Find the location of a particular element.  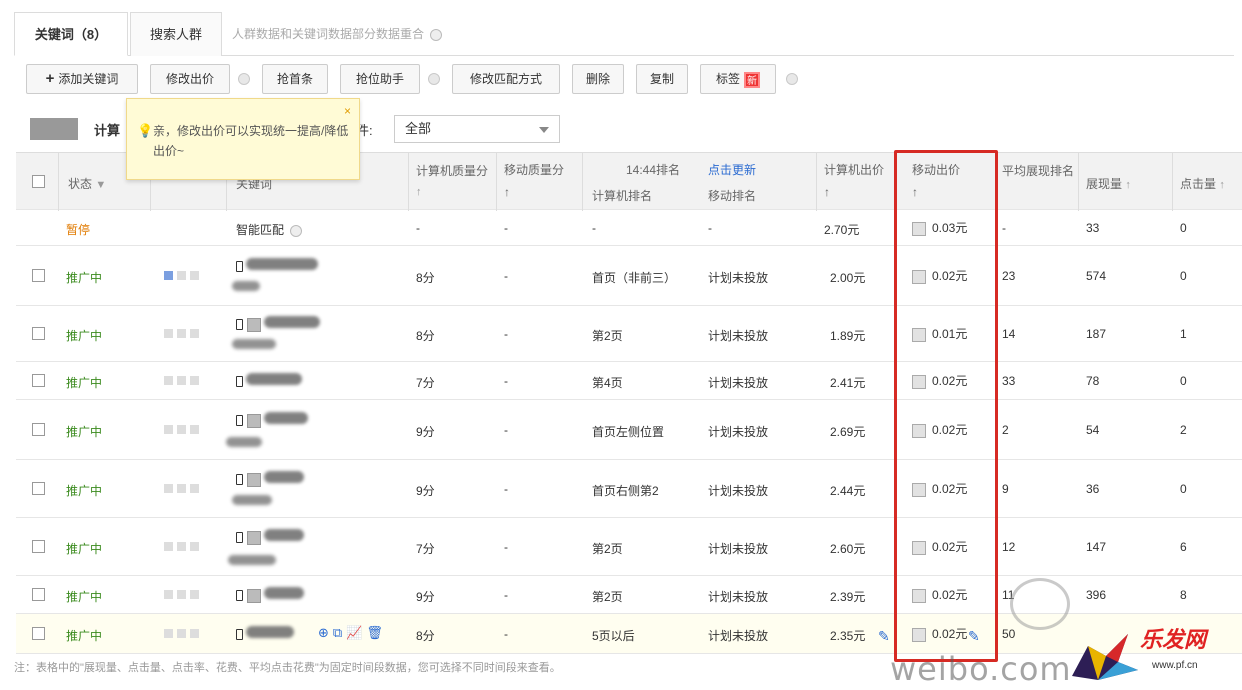

modify-match-button: 修改匹配方式 is located at coordinates (506, 79).